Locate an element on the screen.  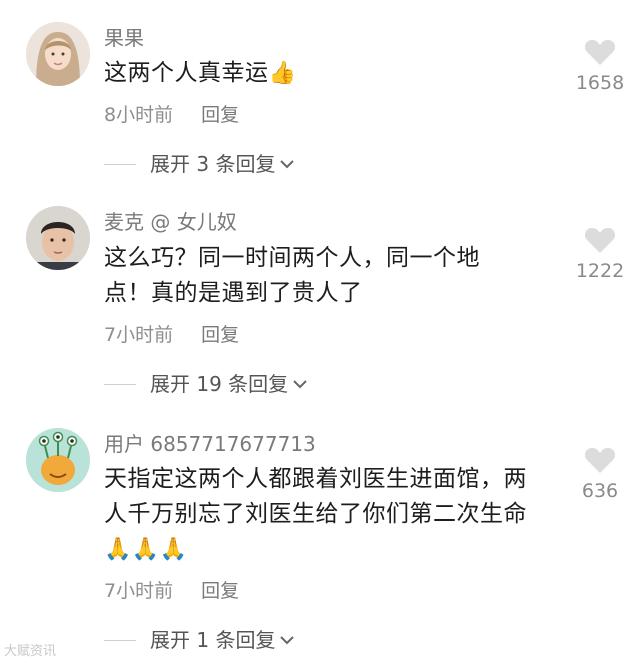
like-count: 1222 is located at coordinates (600, 271).